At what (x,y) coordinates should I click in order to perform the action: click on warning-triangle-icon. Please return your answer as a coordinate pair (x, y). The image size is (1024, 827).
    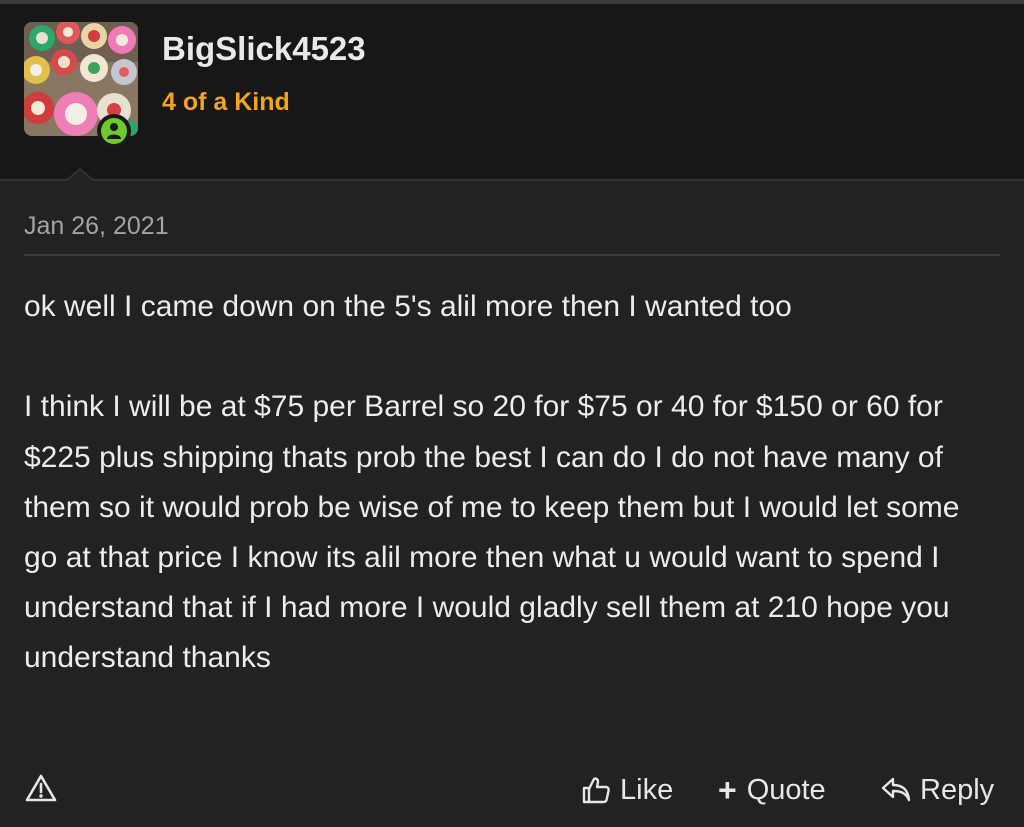
    Looking at the image, I should click on (41, 788).